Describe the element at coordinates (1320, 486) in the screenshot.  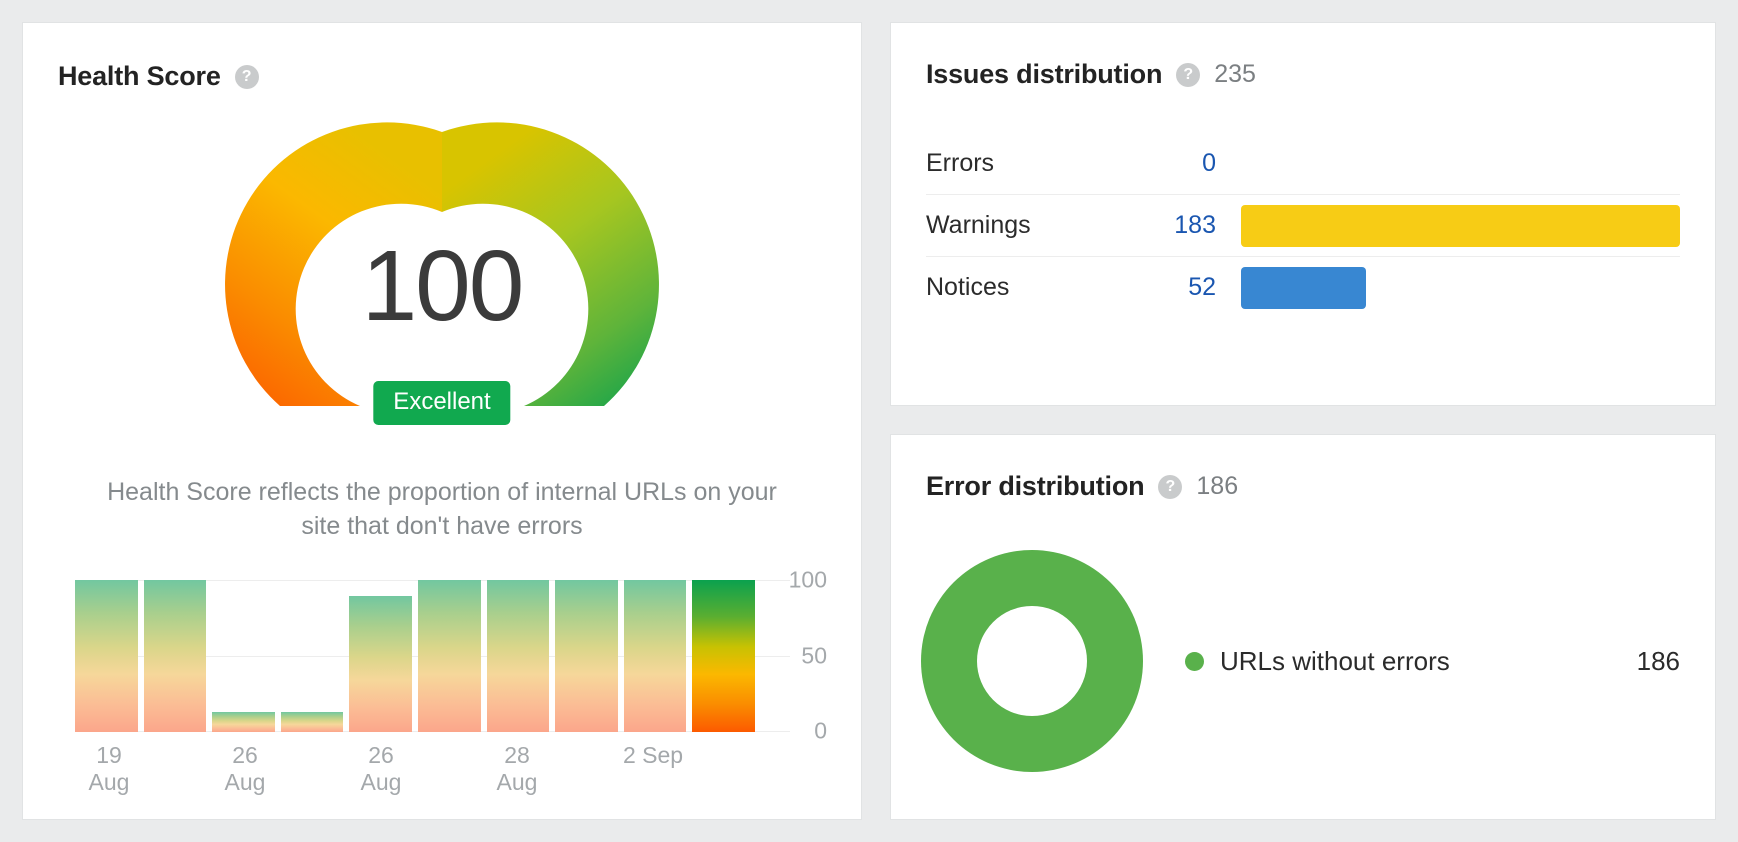
I see `error-distribution-header: Error distribution ? 186` at that location.